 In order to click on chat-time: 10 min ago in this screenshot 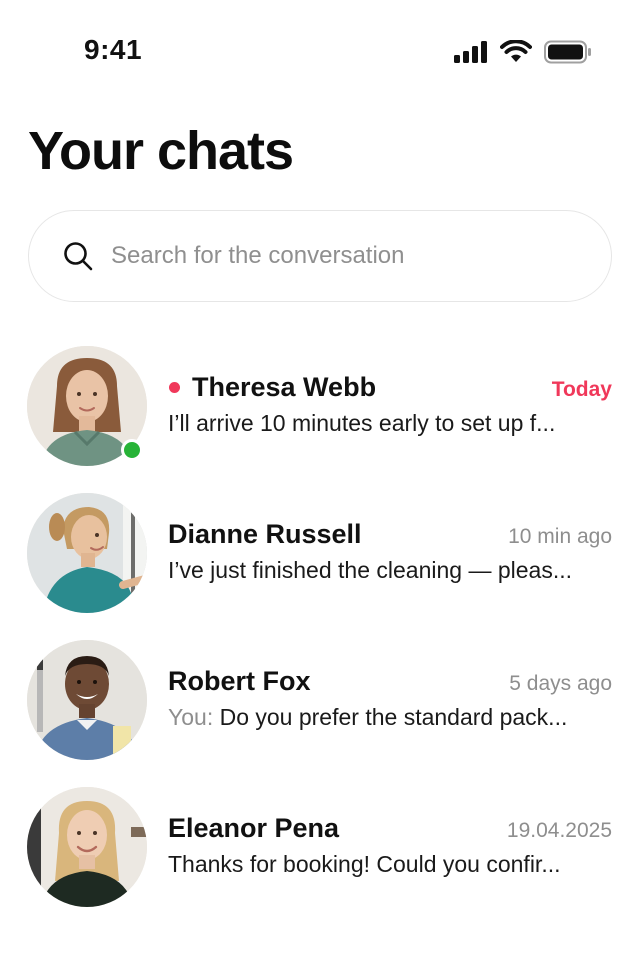, I will do `click(560, 536)`.